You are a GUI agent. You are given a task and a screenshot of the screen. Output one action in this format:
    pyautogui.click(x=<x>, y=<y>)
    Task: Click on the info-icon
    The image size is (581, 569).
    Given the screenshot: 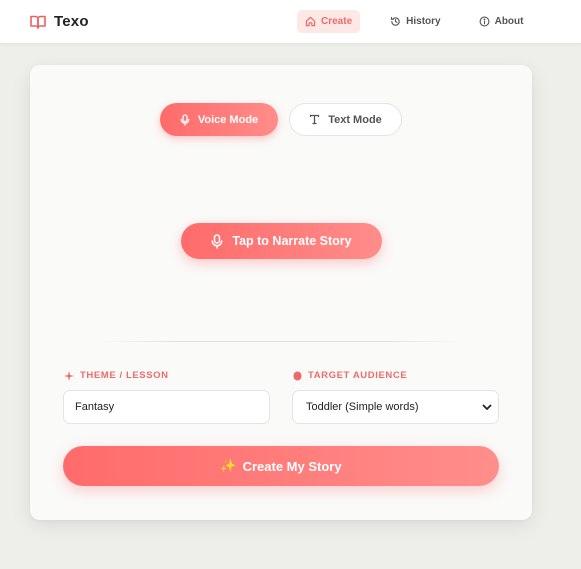 What is the action you would take?
    pyautogui.click(x=484, y=21)
    